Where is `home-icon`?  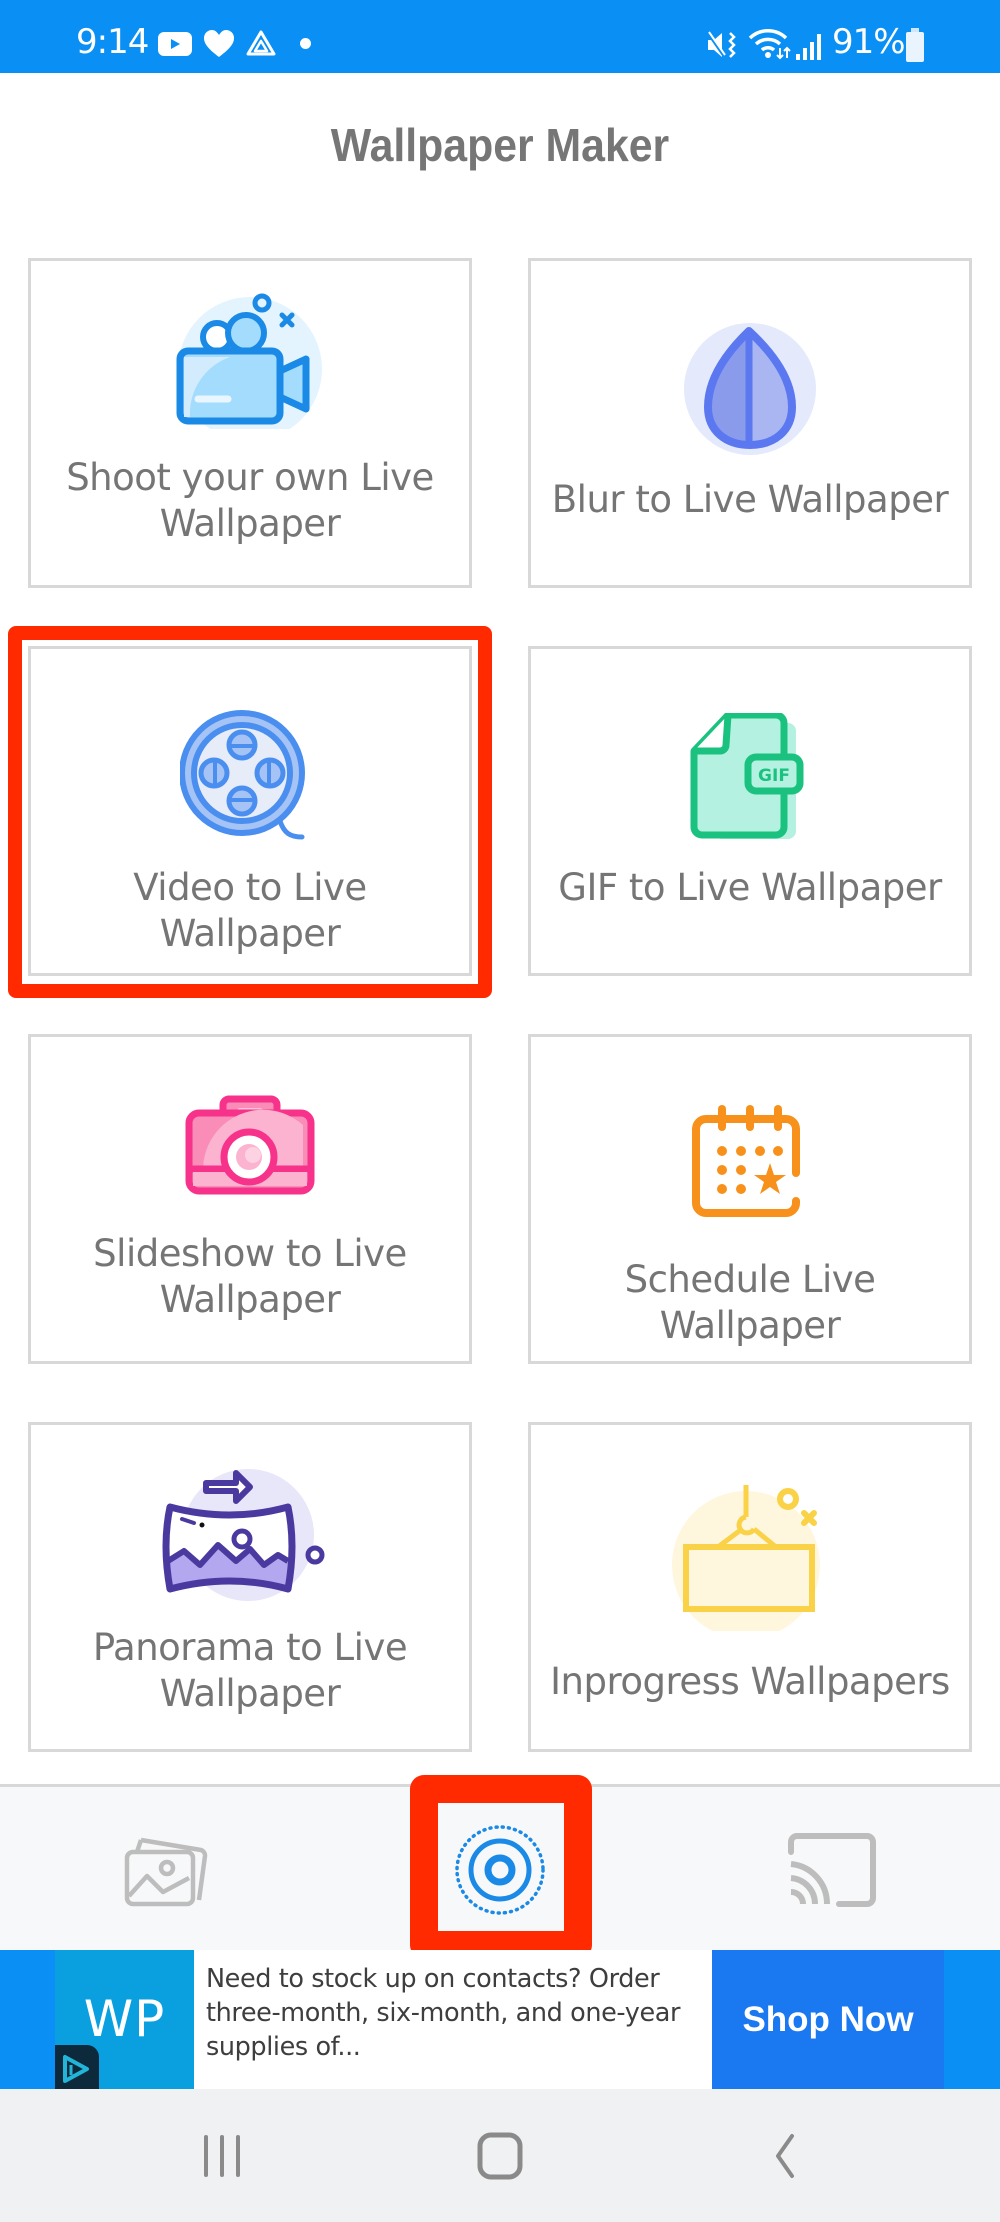
home-icon is located at coordinates (500, 2155).